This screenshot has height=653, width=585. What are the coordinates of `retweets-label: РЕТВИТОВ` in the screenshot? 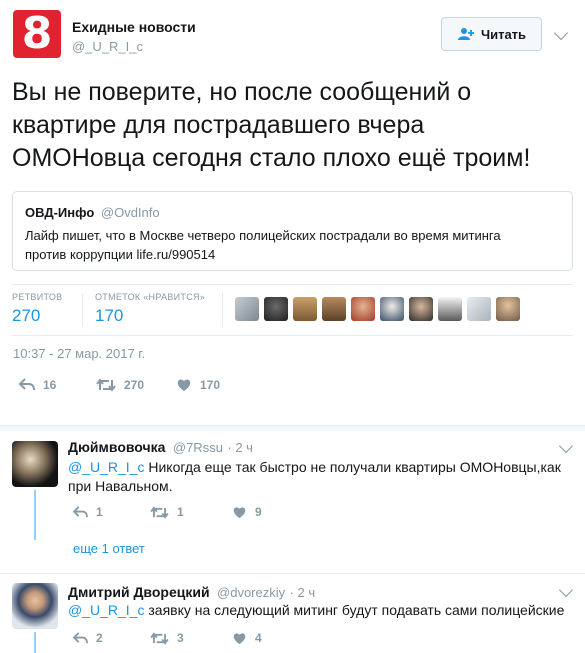 It's located at (37, 297).